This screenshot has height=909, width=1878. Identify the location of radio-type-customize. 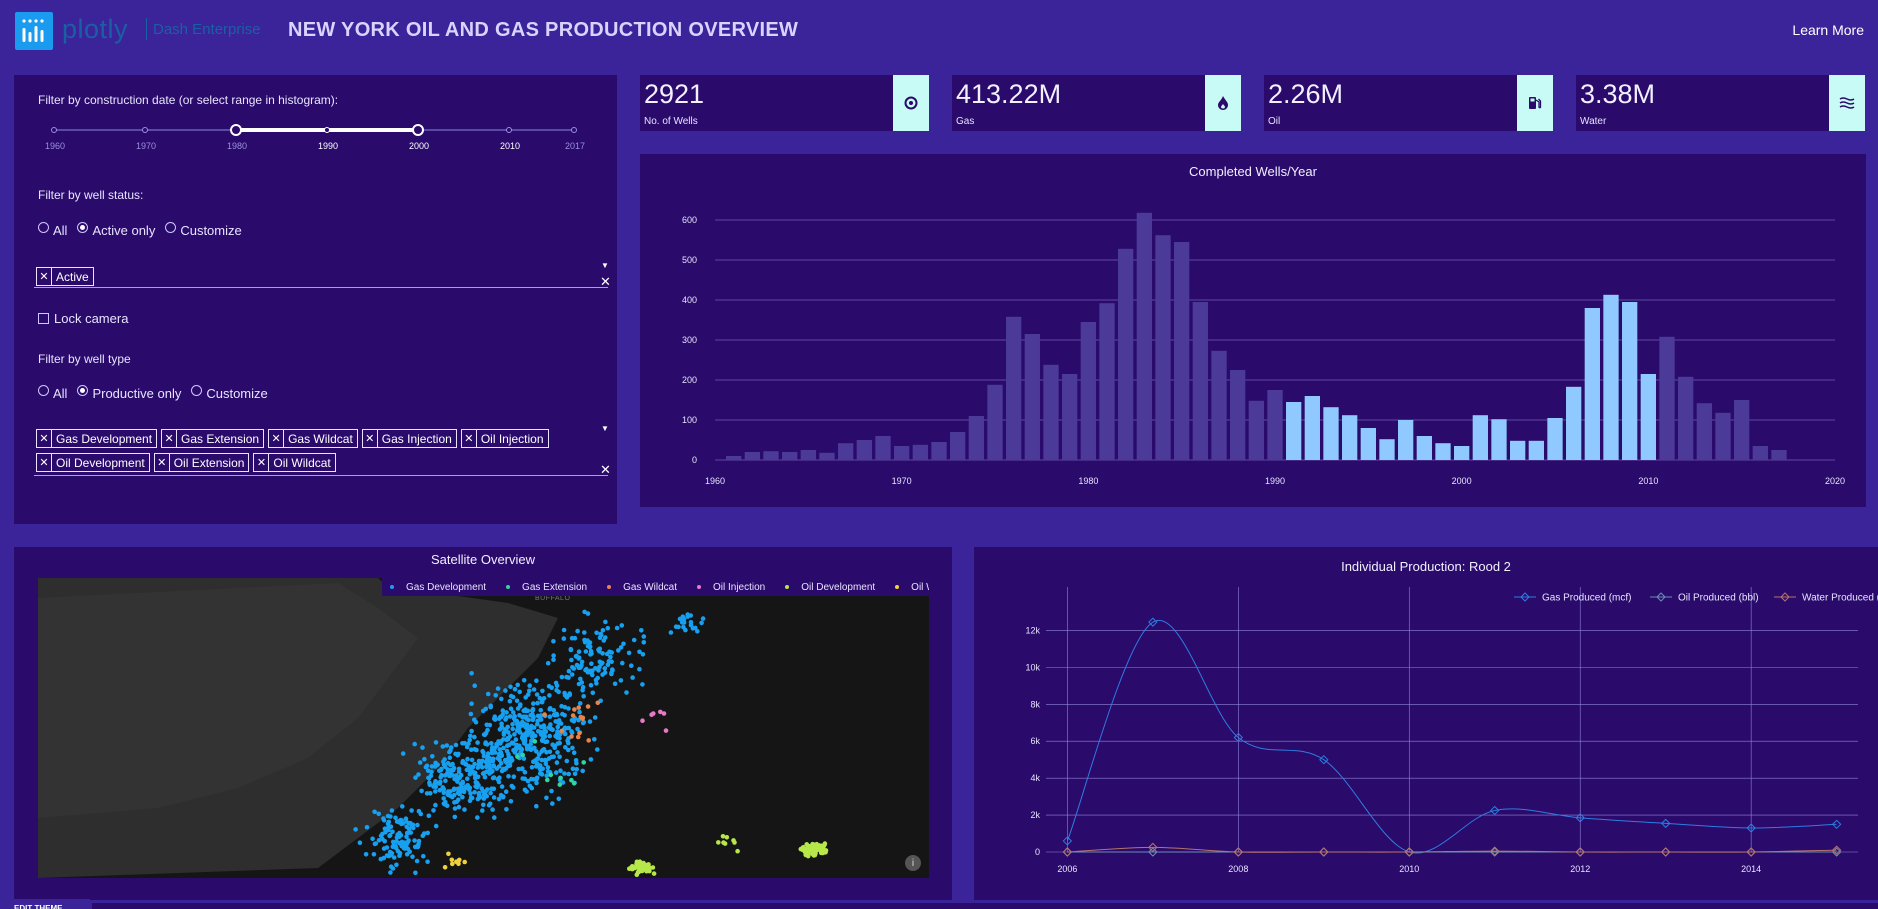
(197, 390).